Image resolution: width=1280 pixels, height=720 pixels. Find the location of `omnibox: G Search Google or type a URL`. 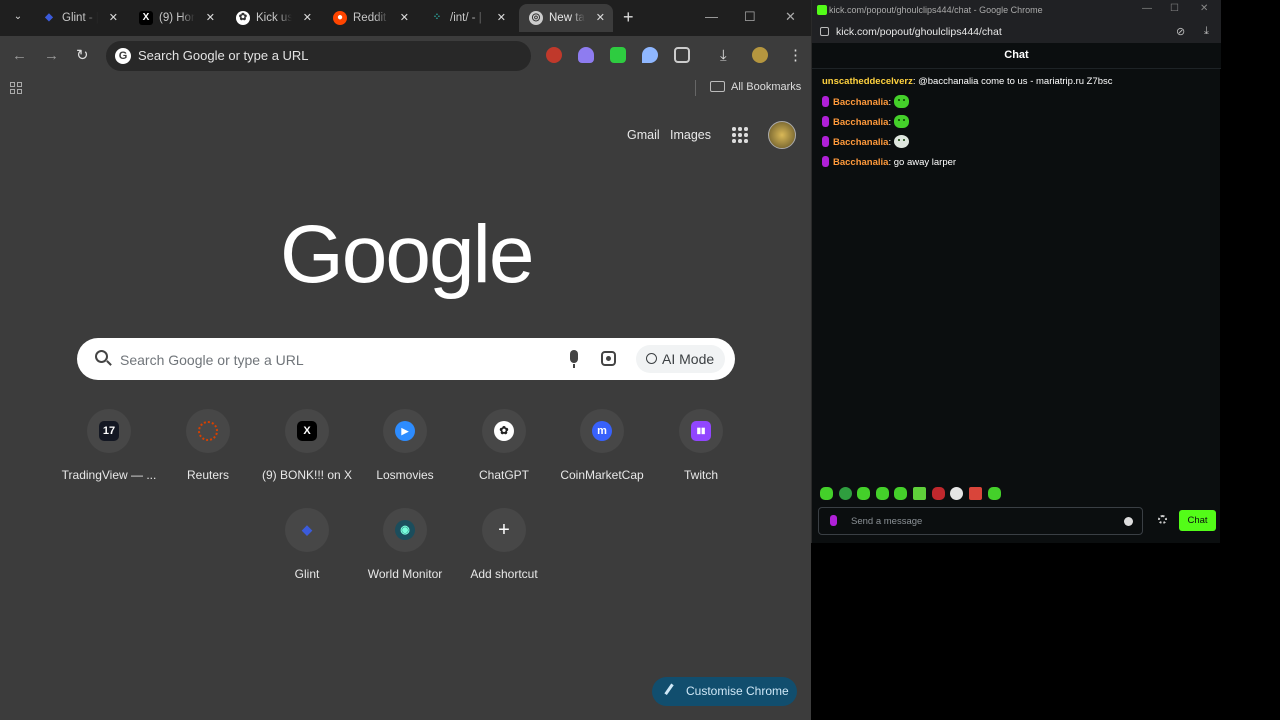

omnibox: G Search Google or type a URL is located at coordinates (318, 56).